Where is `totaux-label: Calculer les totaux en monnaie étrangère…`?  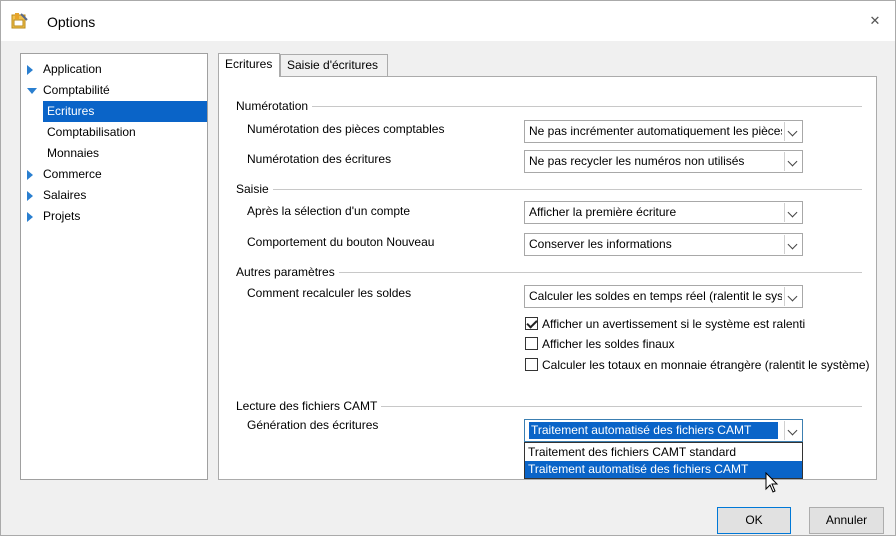 totaux-label: Calculer les totaux en monnaie étrangère… is located at coordinates (706, 365).